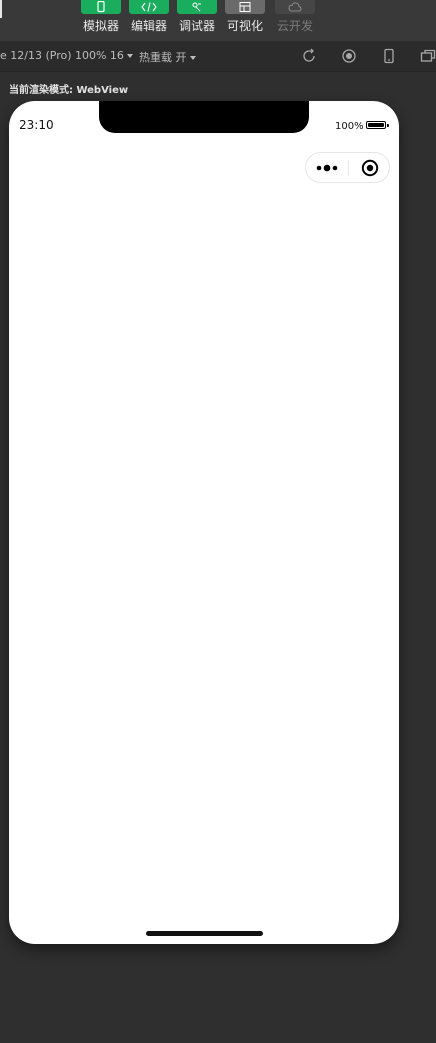 This screenshot has height=1043, width=436. I want to click on visual-button, so click(245, 7).